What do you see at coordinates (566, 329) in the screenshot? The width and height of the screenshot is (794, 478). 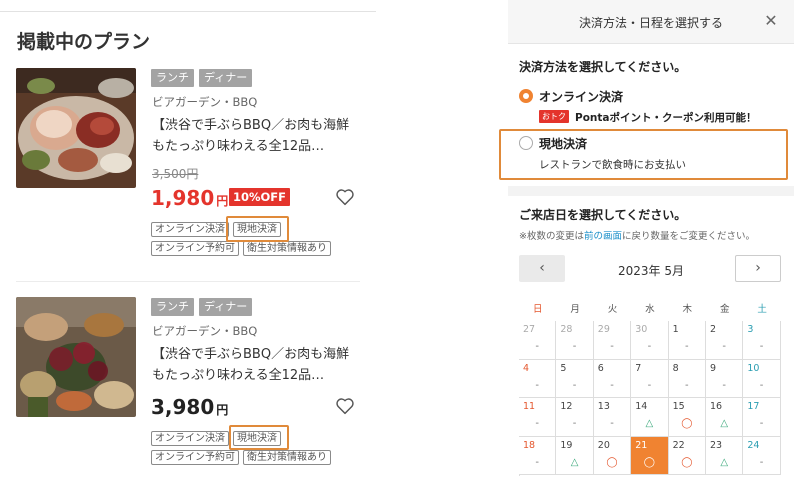 I see `day-number: 28` at bounding box center [566, 329].